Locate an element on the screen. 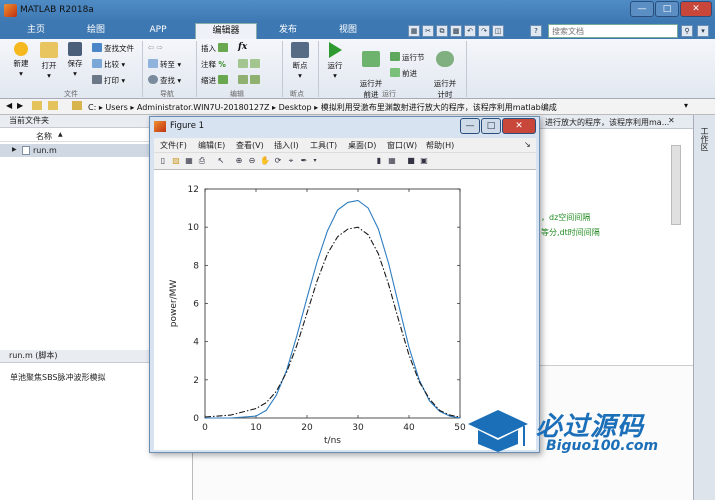 The image size is (715, 500). x-tick-label: 30 is located at coordinates (358, 428).